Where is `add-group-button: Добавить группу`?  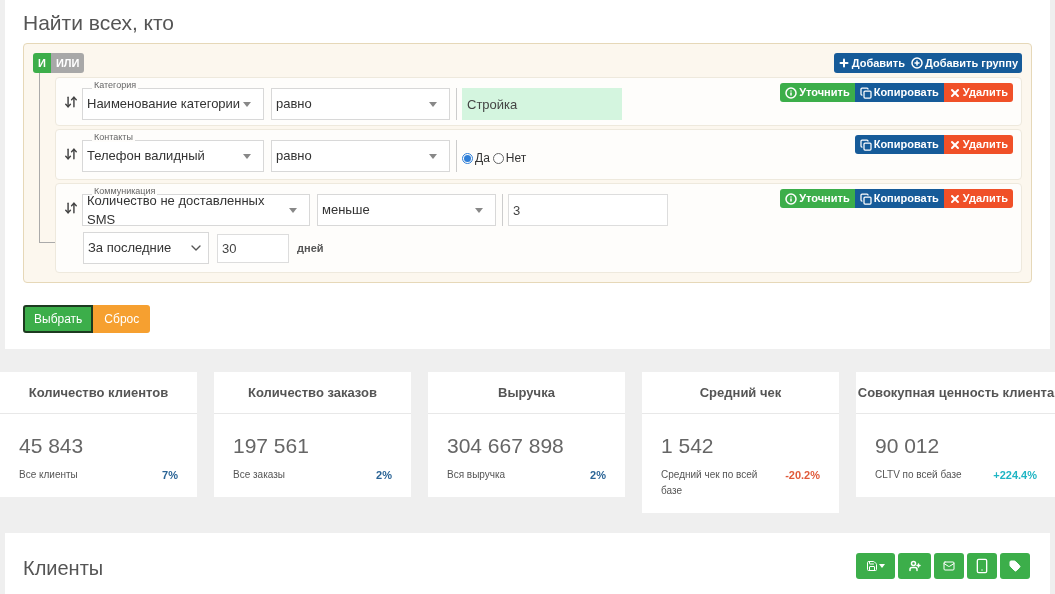
add-group-button: Добавить группу is located at coordinates (964, 63).